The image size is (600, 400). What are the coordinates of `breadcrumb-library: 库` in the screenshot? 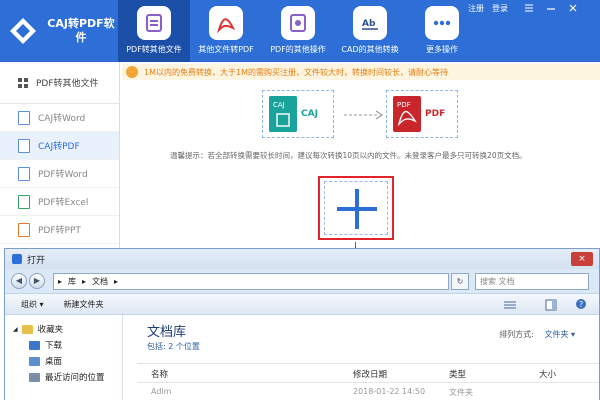 It's located at (72, 281).